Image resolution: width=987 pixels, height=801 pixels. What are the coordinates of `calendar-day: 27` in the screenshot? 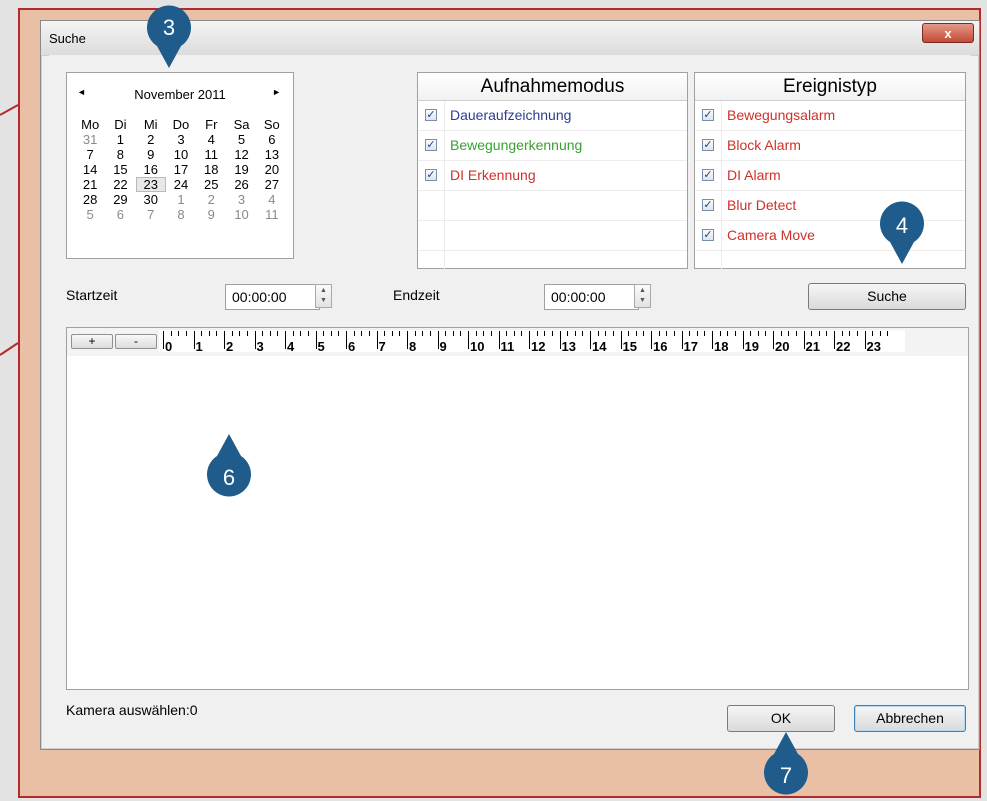 It's located at (272, 184).